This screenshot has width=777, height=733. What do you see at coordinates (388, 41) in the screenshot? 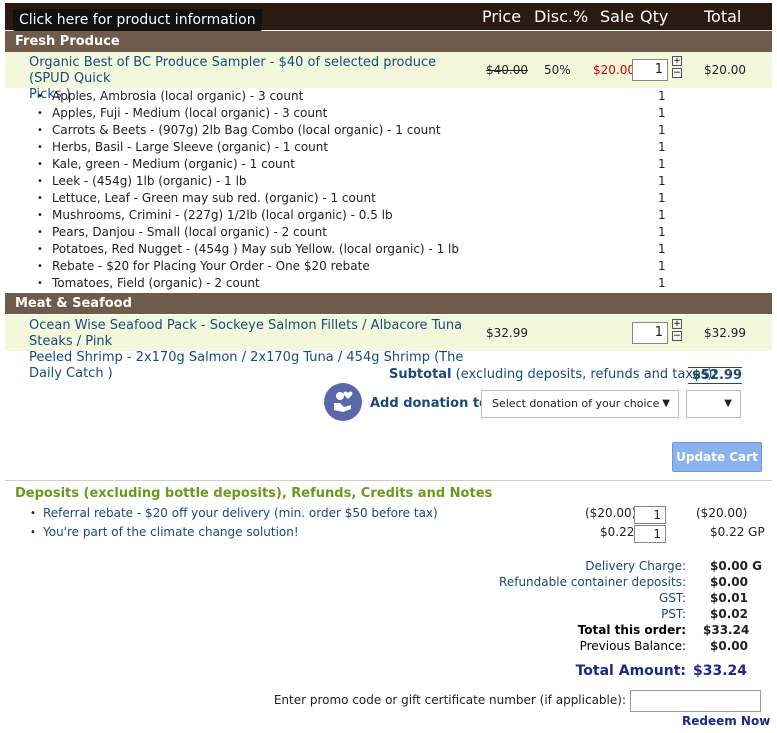
I see `category-fresh-produce: Fresh Produce` at bounding box center [388, 41].